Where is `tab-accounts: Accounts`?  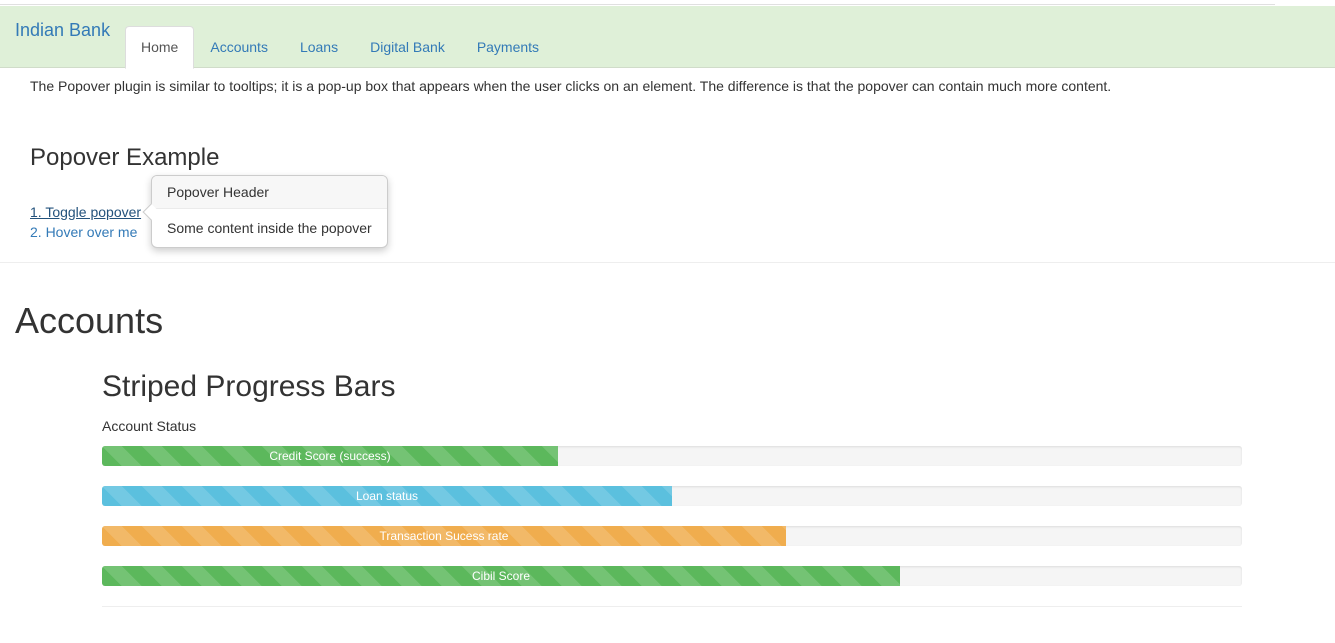
tab-accounts: Accounts is located at coordinates (239, 47).